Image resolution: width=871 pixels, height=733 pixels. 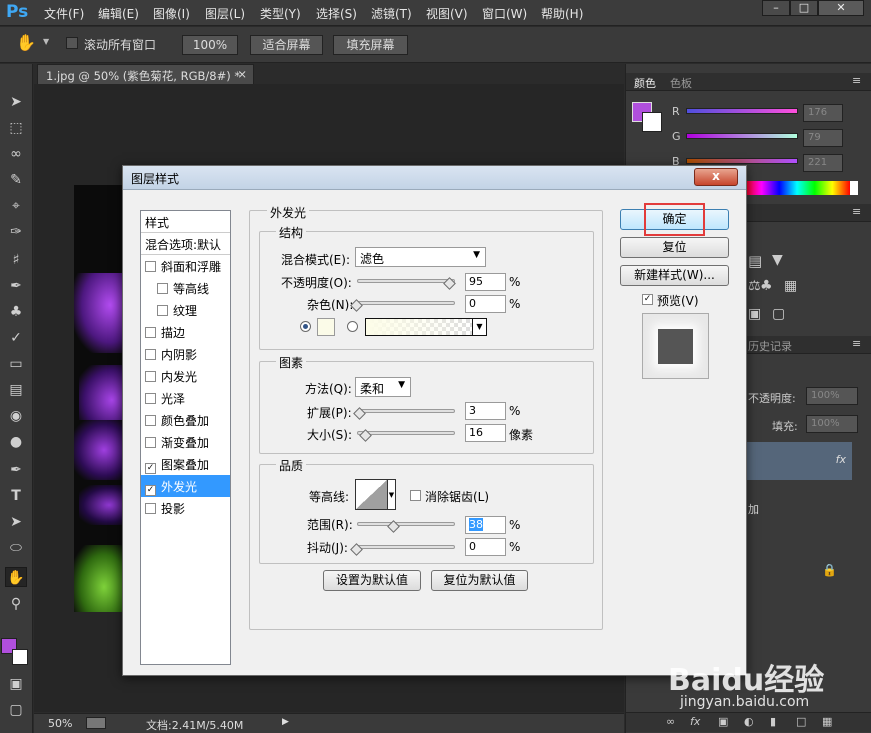 I want to click on style-item: 等高线, so click(x=185, y=288).